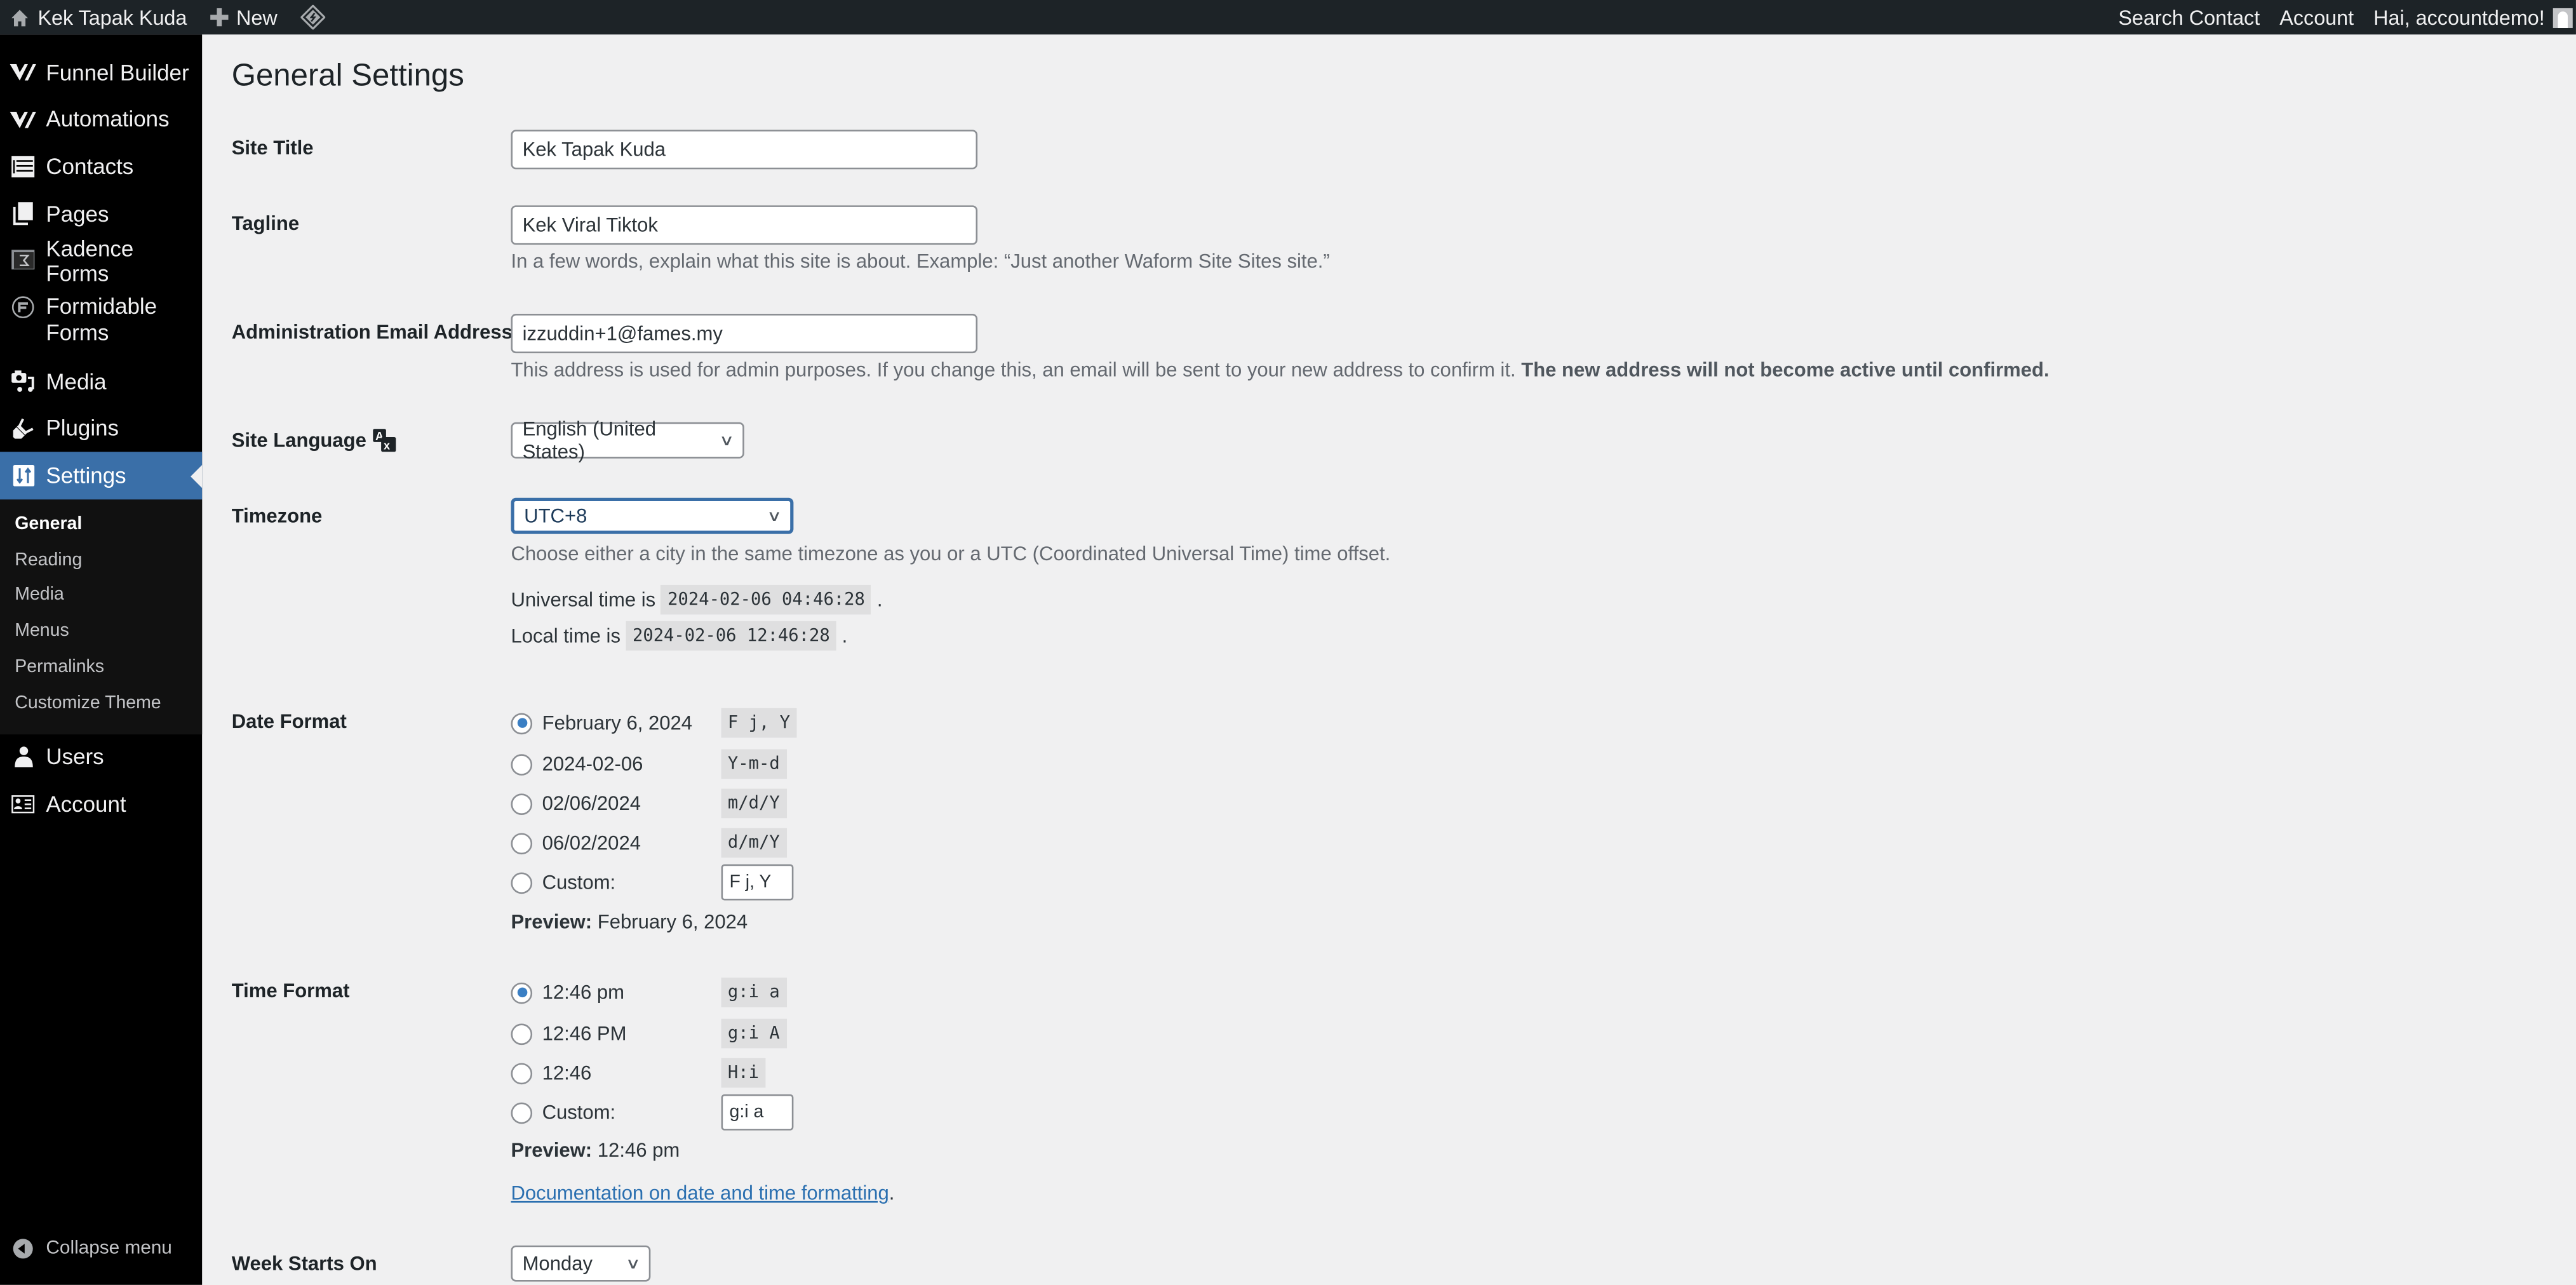  I want to click on users-icon, so click(23, 757).